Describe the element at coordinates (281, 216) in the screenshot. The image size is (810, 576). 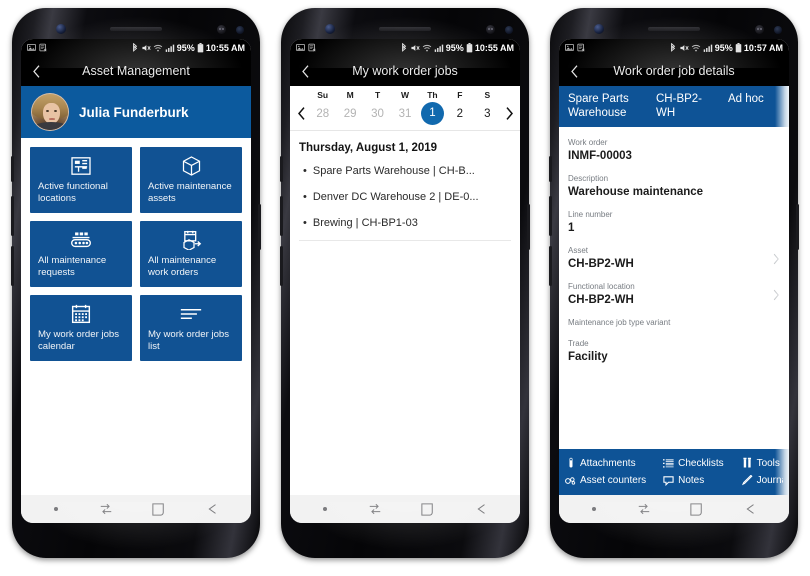
I see `phone2-volume-up-button` at that location.